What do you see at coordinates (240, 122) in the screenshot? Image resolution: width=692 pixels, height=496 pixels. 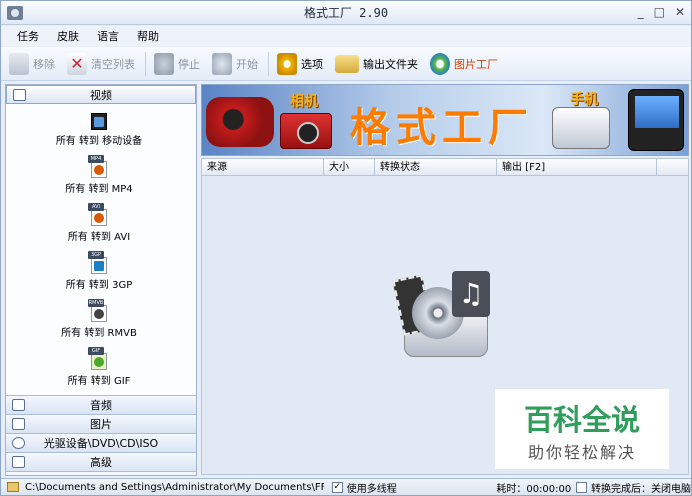 I see `video-camera-icon` at bounding box center [240, 122].